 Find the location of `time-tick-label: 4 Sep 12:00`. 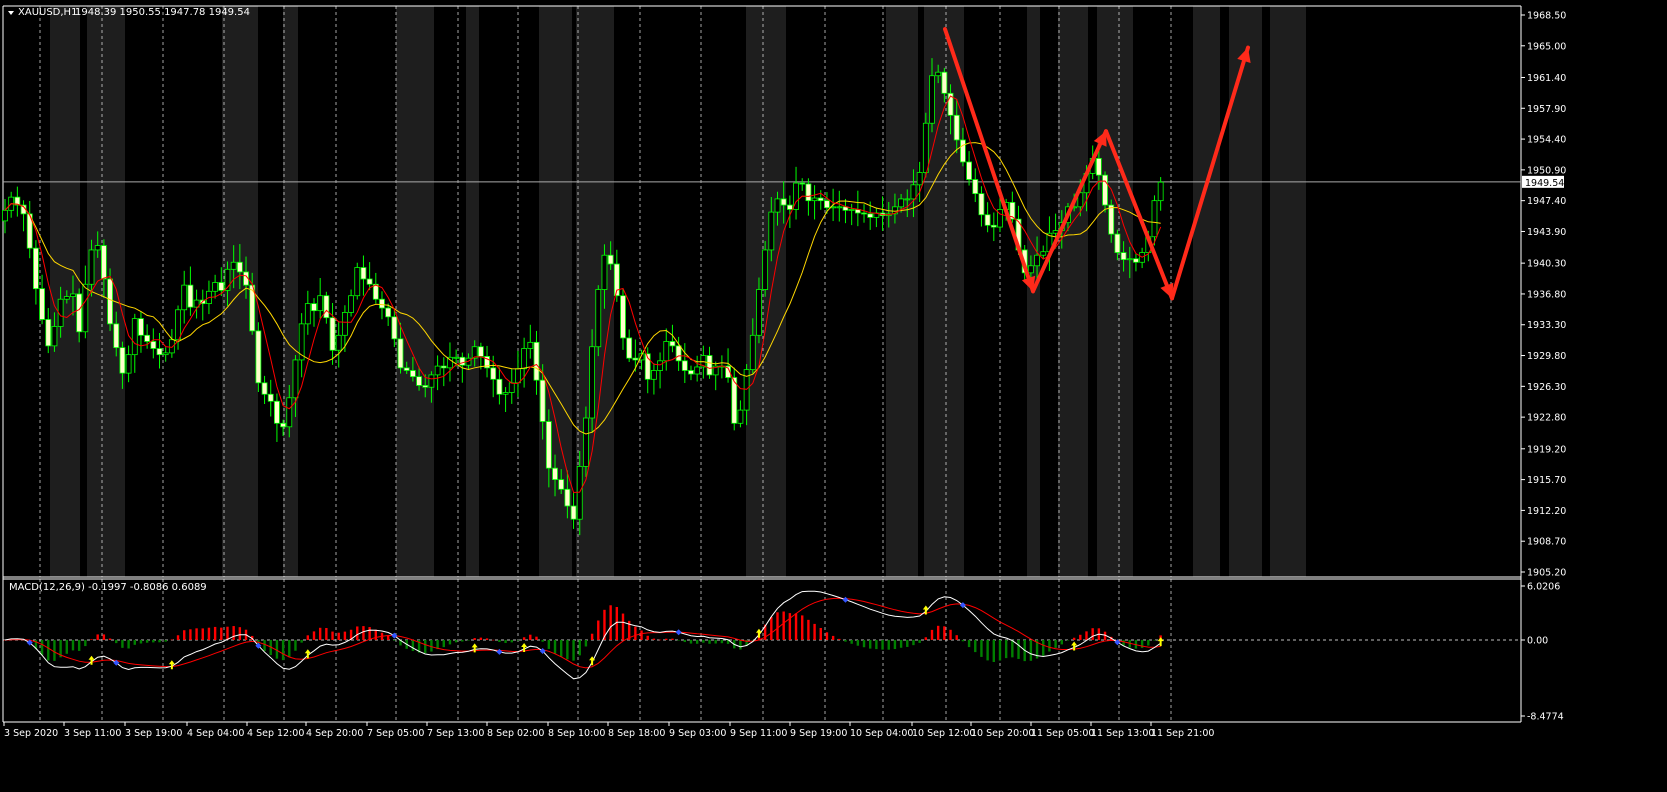

time-tick-label: 4 Sep 12:00 is located at coordinates (275, 733).